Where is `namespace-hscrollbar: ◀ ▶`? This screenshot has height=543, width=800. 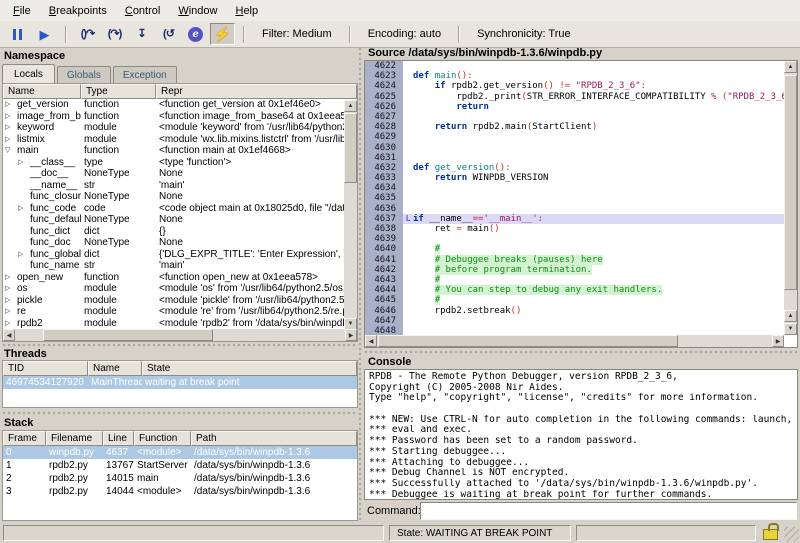 namespace-hscrollbar: ◀ ▶ is located at coordinates (180, 335).